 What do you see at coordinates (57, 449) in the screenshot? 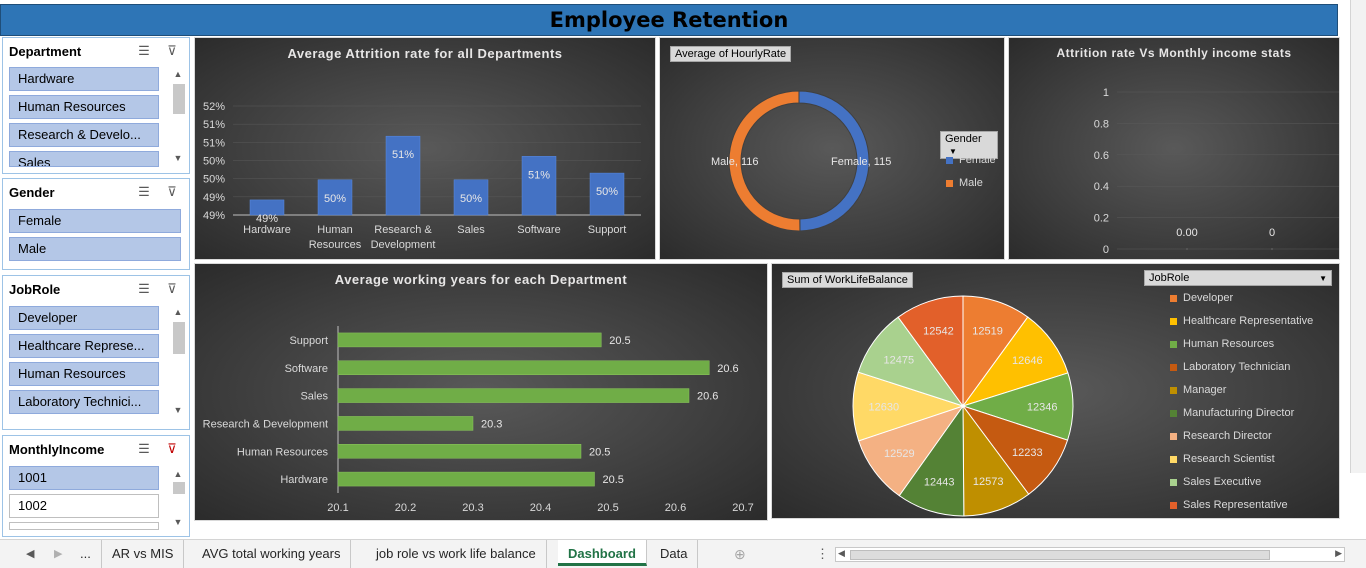
I see `slicer-title: MonthlyIncome` at bounding box center [57, 449].